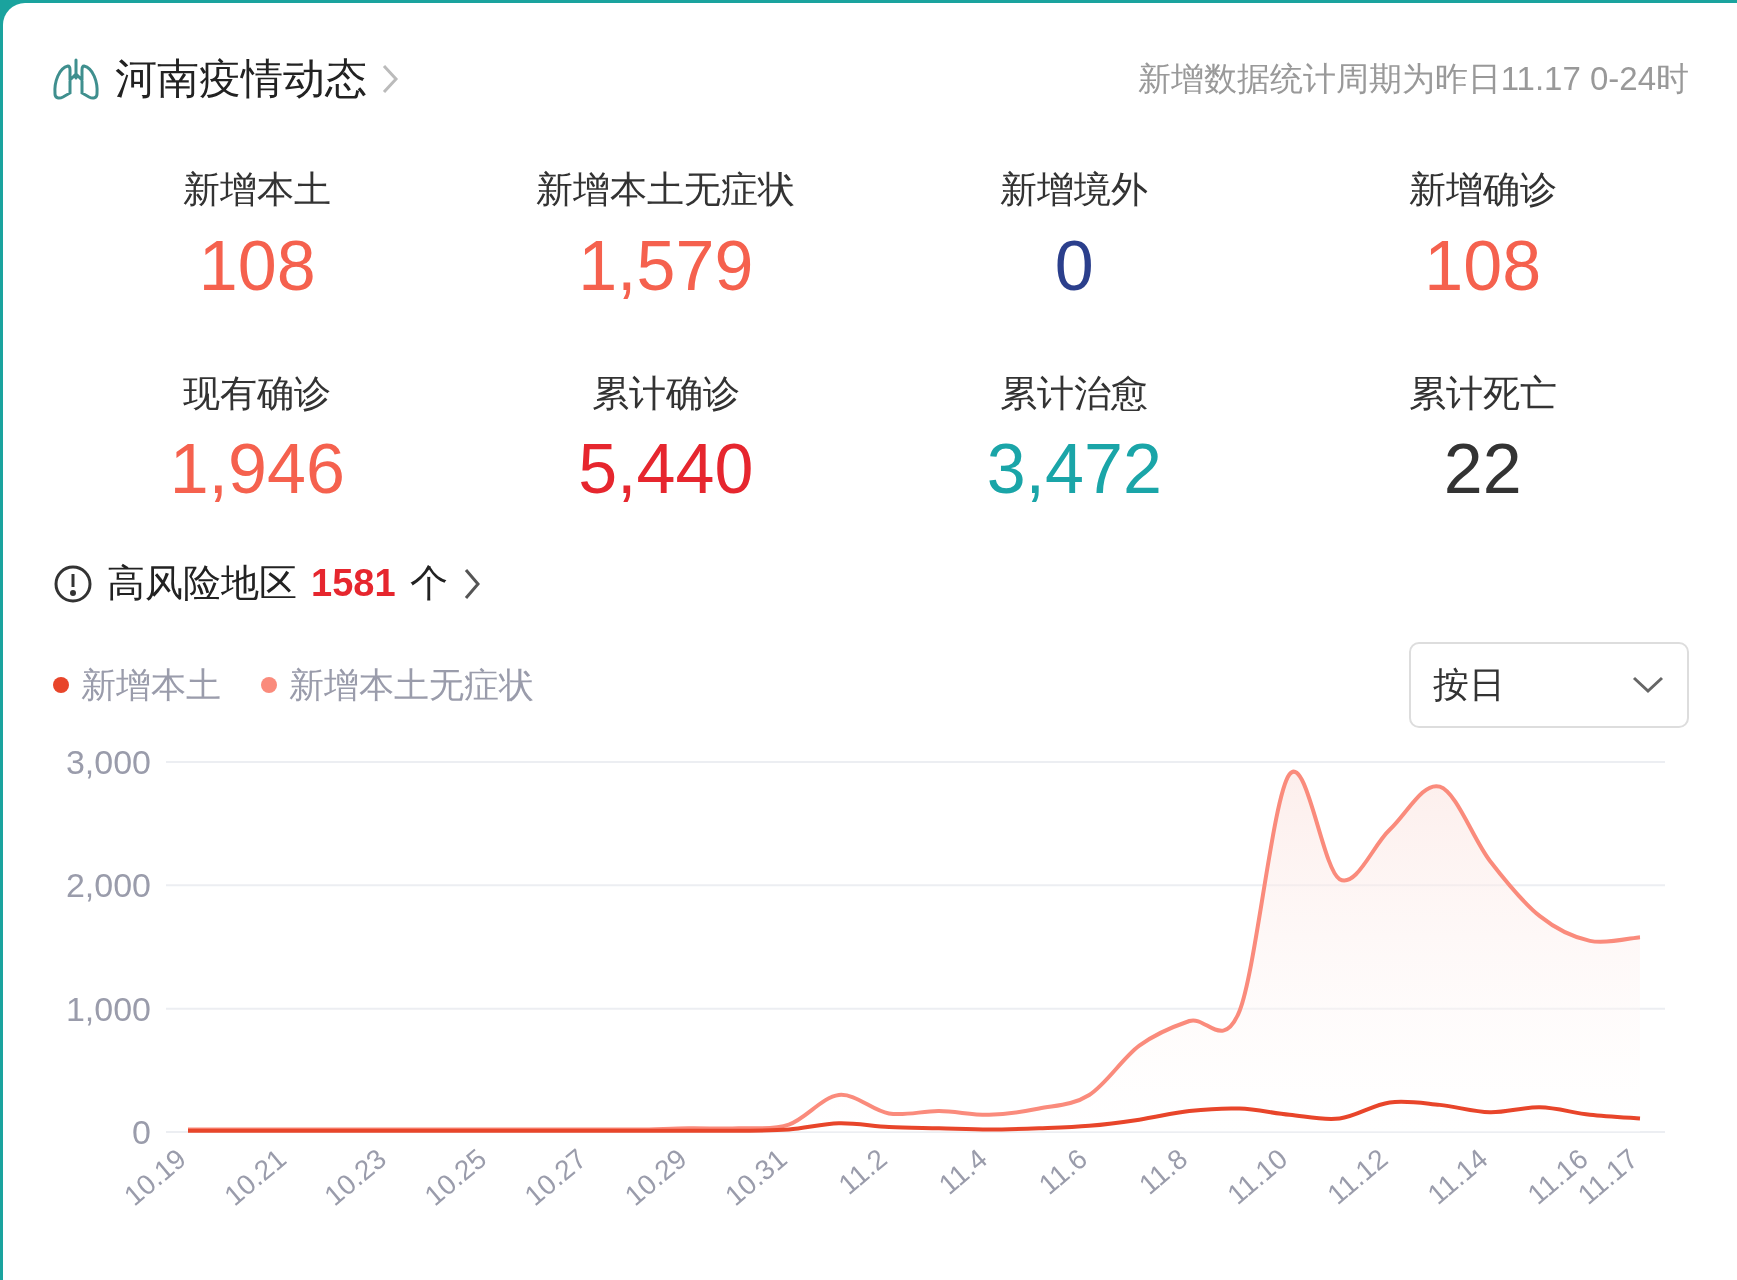  Describe the element at coordinates (257, 190) in the screenshot. I see `stat-label: 新增本土` at that location.